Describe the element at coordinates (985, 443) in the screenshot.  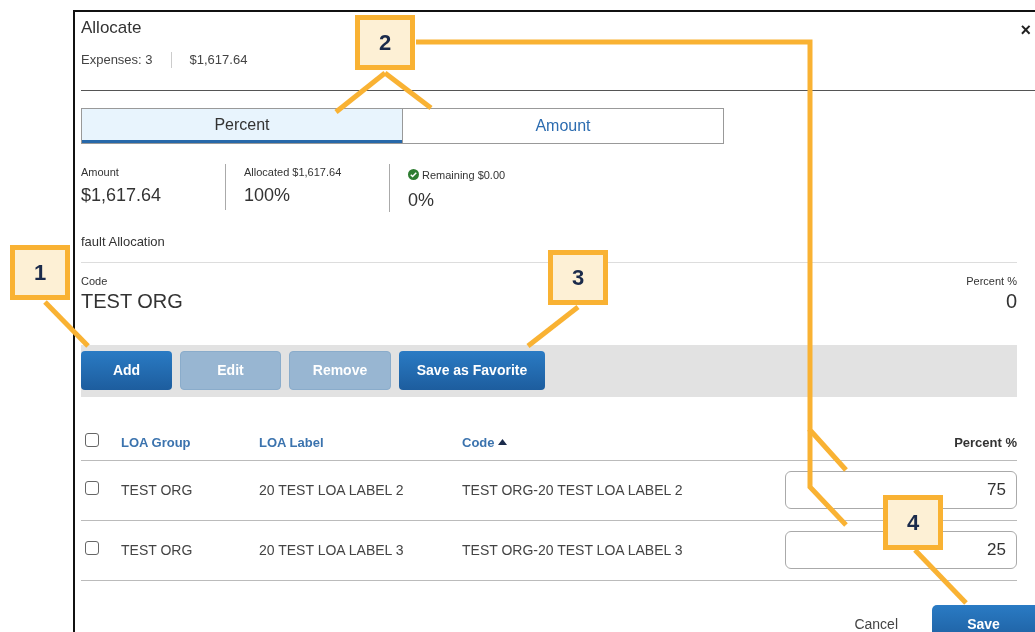
I see `column-header: Percent %` at that location.